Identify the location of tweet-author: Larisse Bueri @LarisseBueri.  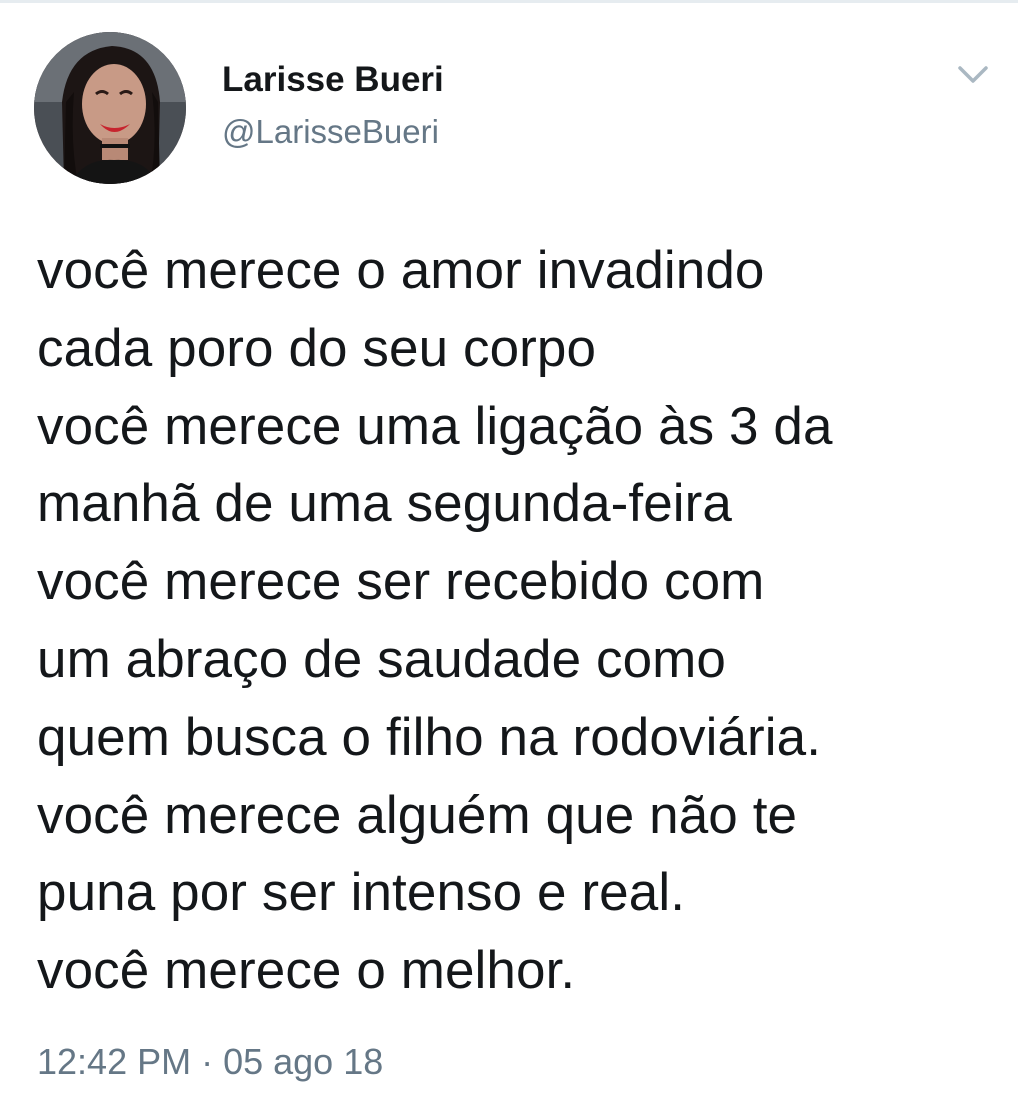
(333, 105).